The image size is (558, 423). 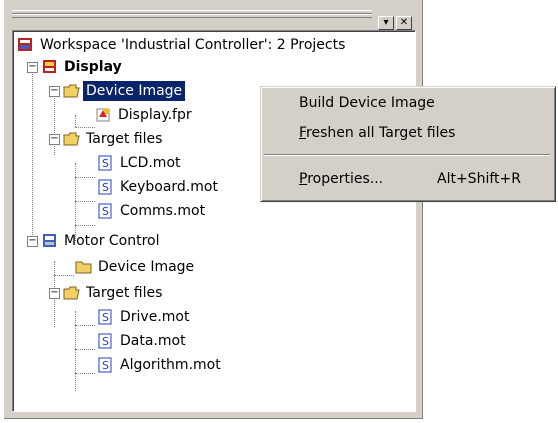 What do you see at coordinates (26, 45) in the screenshot?
I see `workspace-icon` at bounding box center [26, 45].